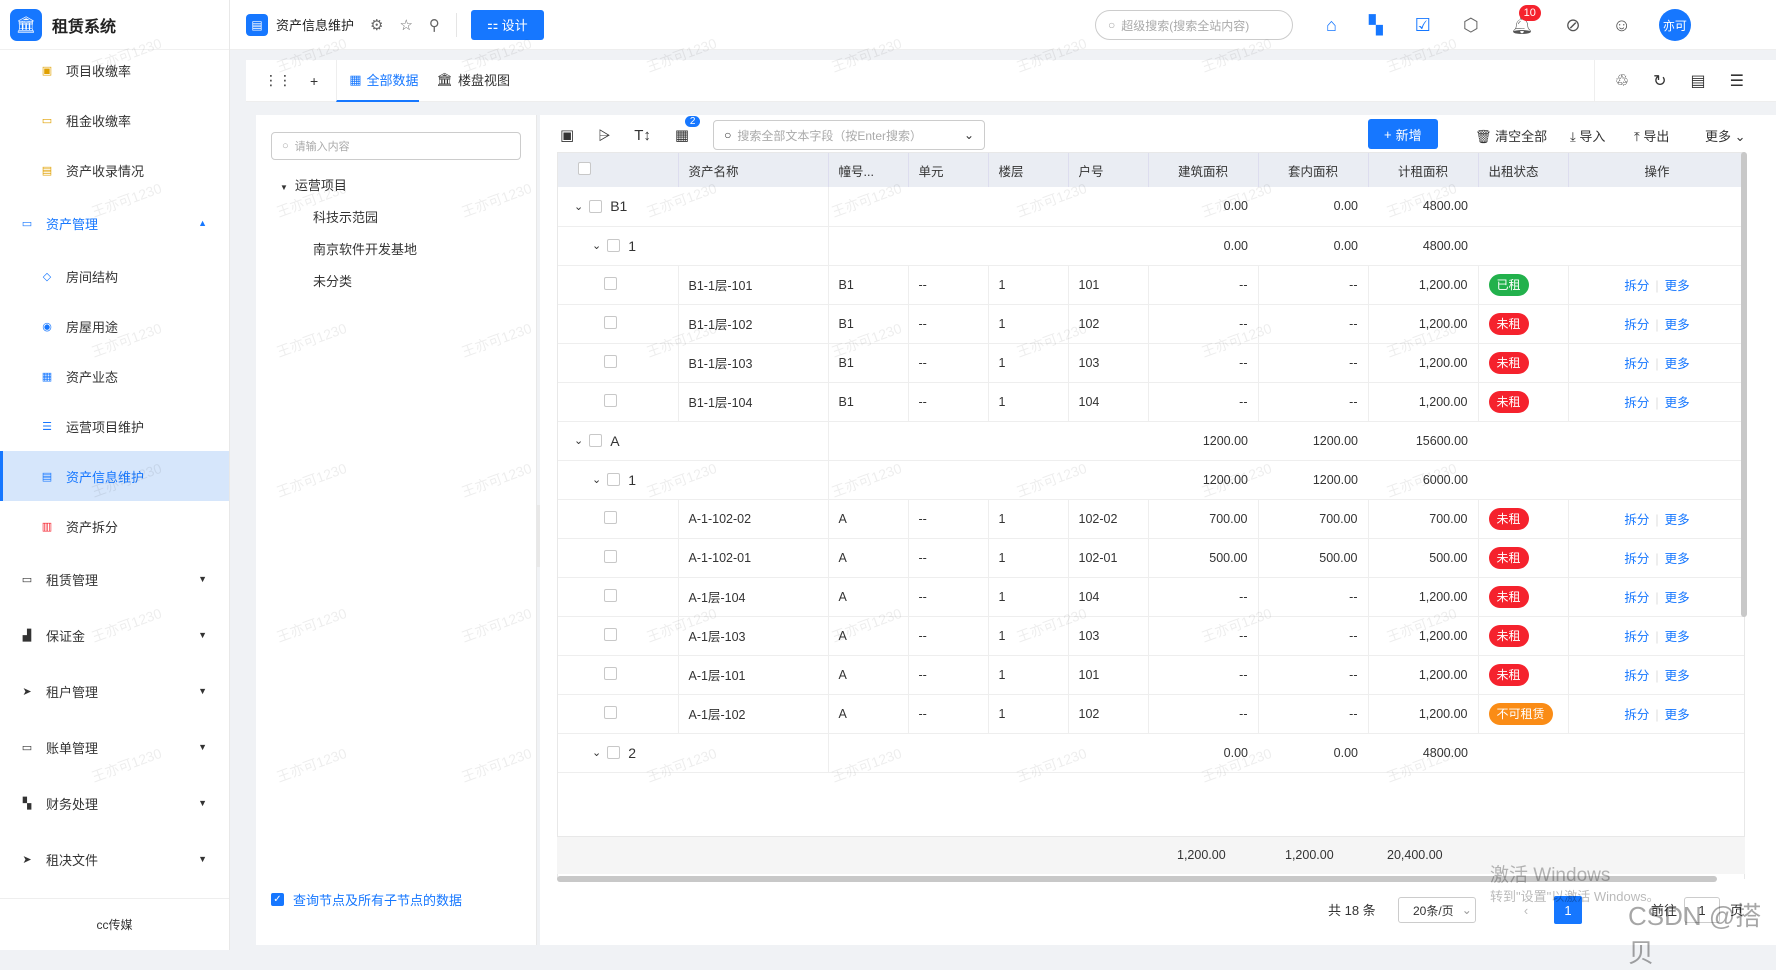 The height and width of the screenshot is (970, 1776). Describe the element at coordinates (1403, 134) in the screenshot. I see `add-button: + 新增` at that location.